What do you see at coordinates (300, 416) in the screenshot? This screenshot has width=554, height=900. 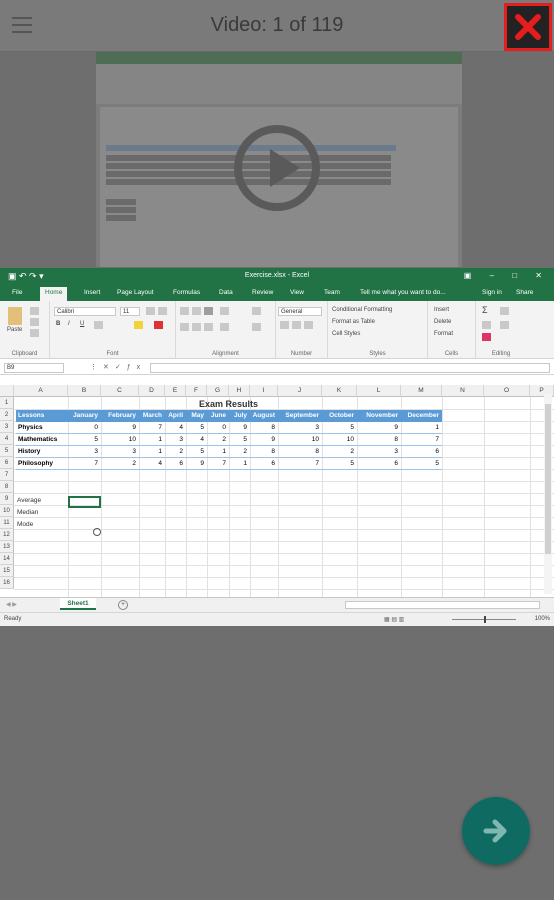 I see `header-cell: September` at bounding box center [300, 416].